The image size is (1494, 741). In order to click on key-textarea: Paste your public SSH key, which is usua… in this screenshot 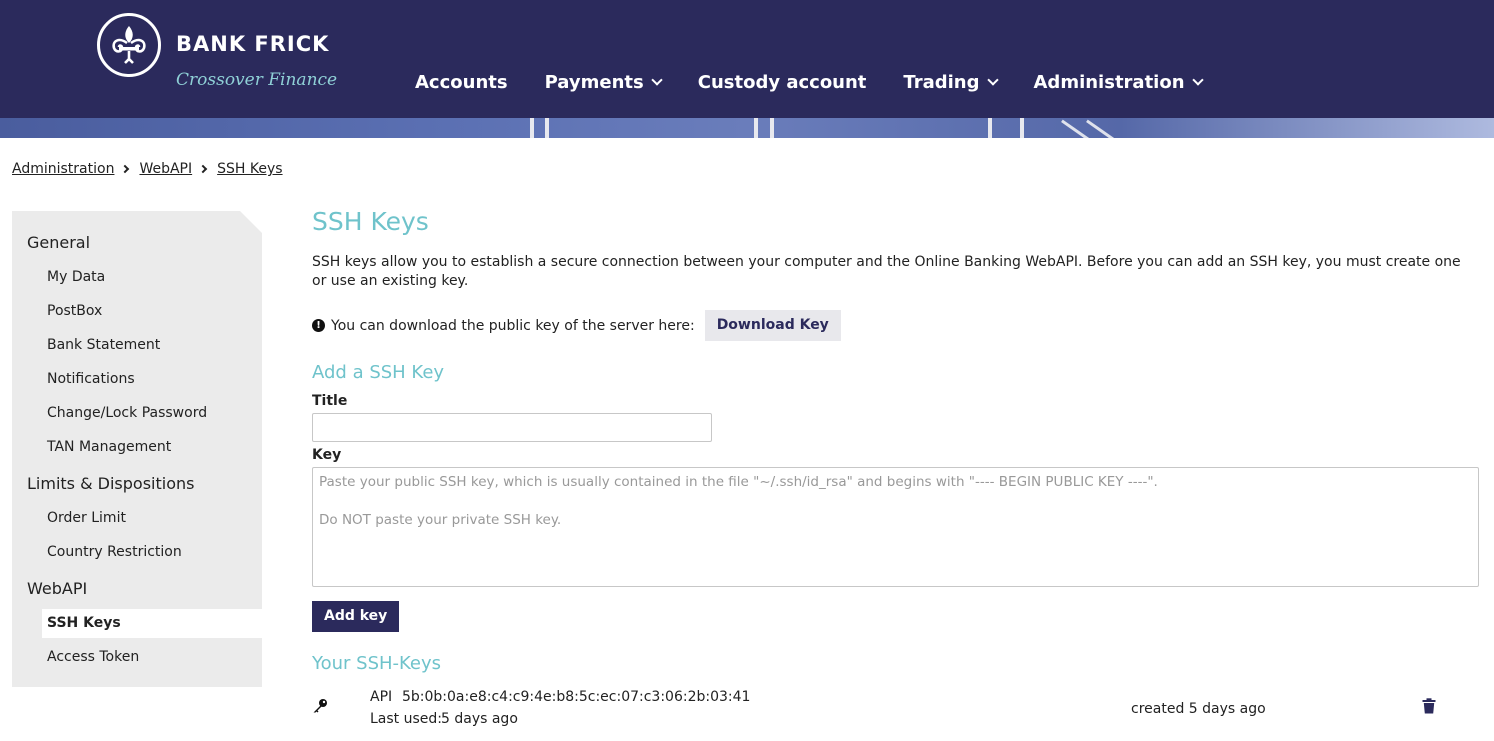, I will do `click(895, 527)`.